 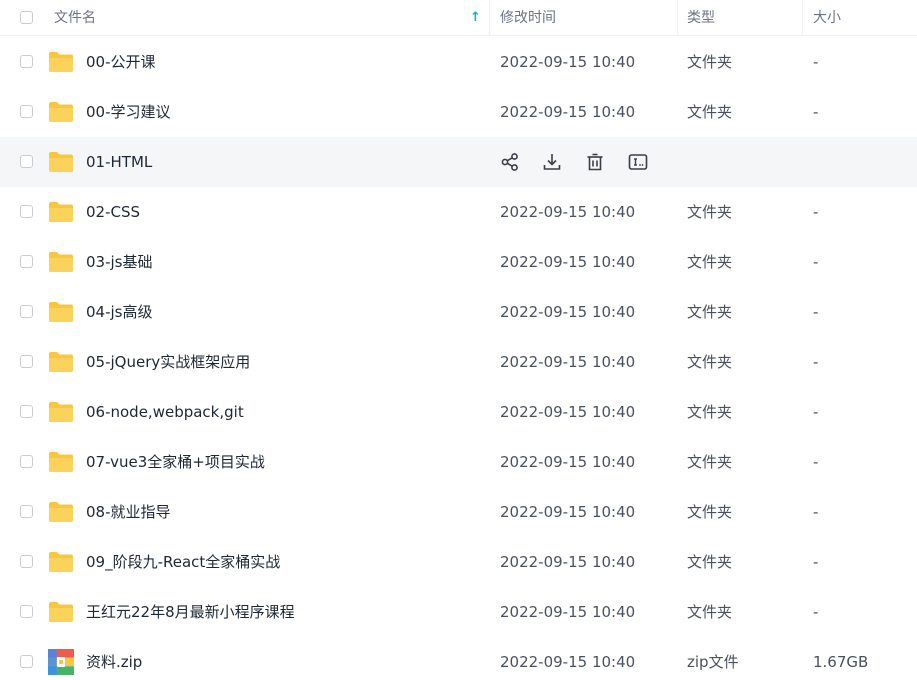 I want to click on table-row: 02-CSS 2022-09-15 10:40 文件夹 -, so click(x=458, y=212).